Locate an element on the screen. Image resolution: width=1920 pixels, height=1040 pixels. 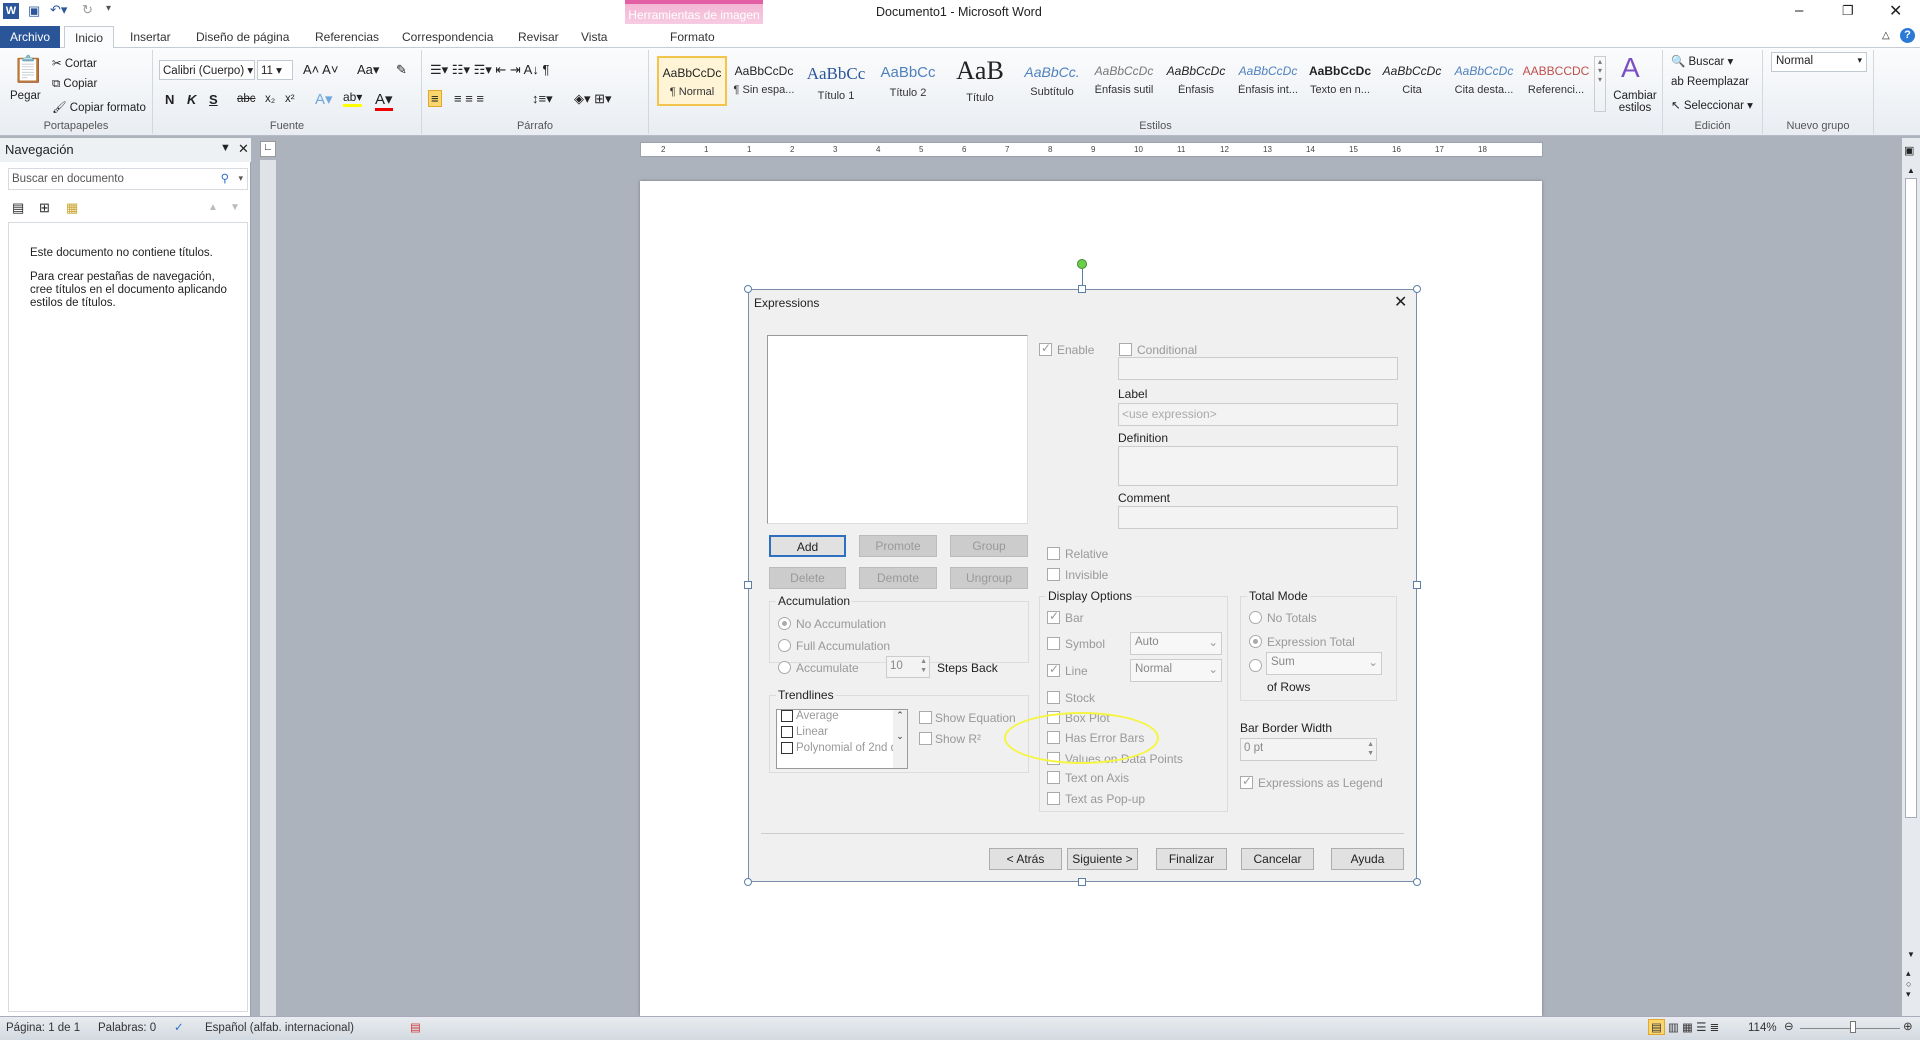
strikethrough-icon: abc is located at coordinates (246, 99).